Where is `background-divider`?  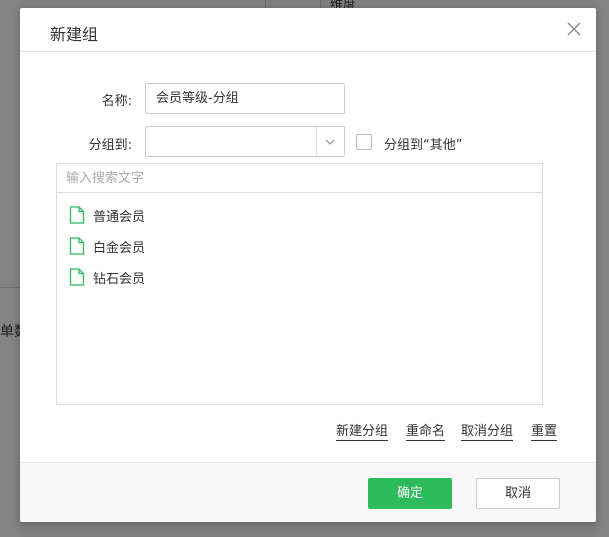 background-divider is located at coordinates (10, 287).